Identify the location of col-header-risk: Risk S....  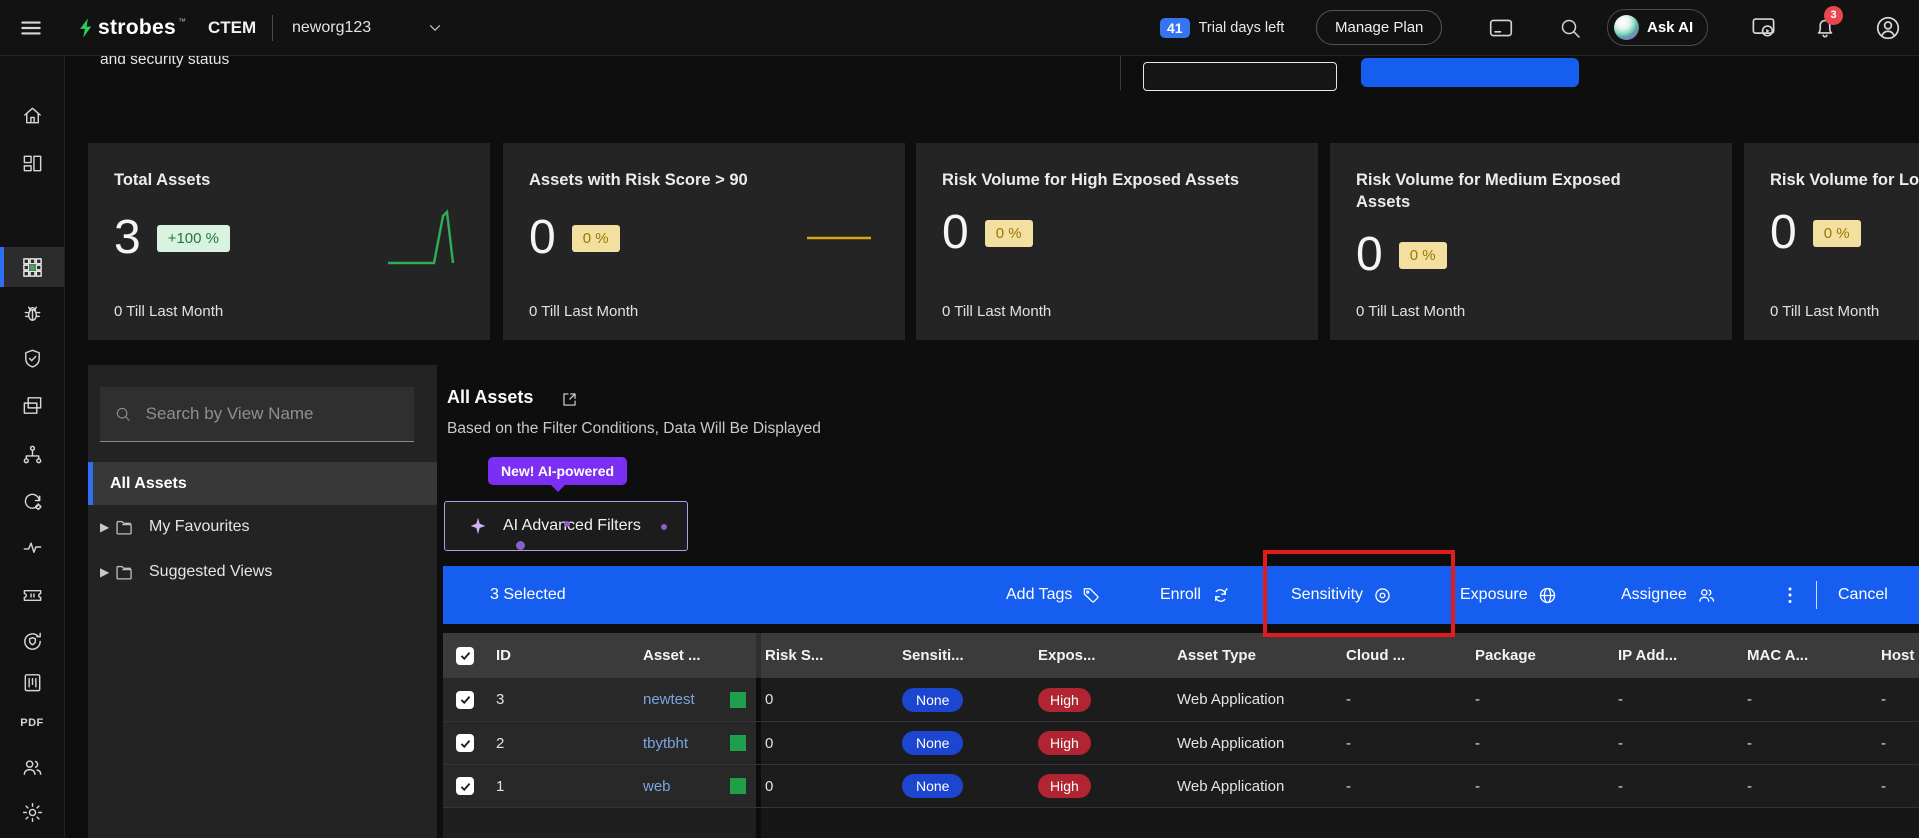
(794, 655).